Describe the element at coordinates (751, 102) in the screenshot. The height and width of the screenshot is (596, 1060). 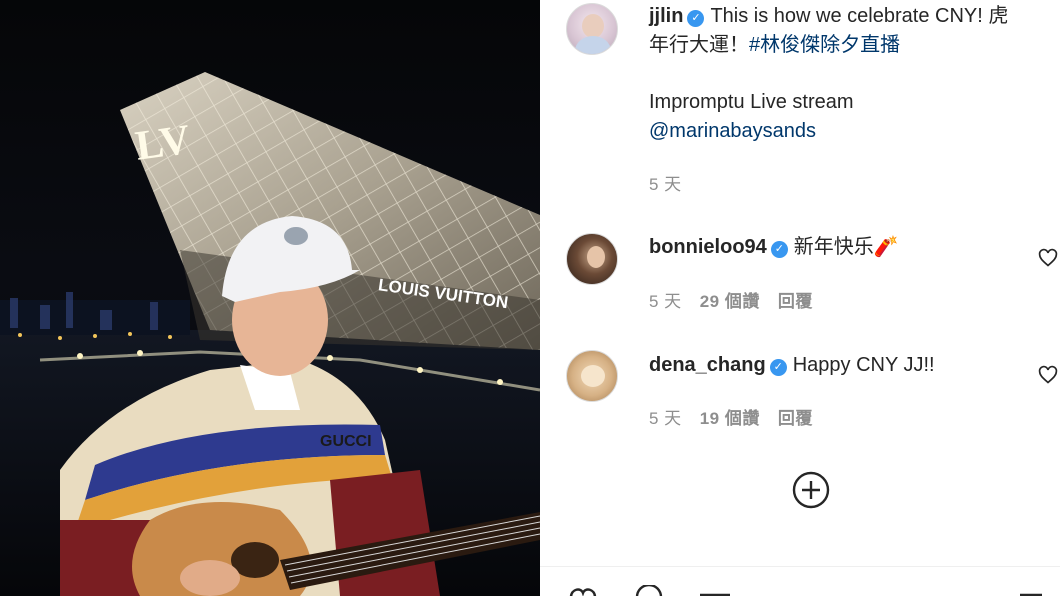
I see `caption-line3: Impromptu Live stream` at that location.